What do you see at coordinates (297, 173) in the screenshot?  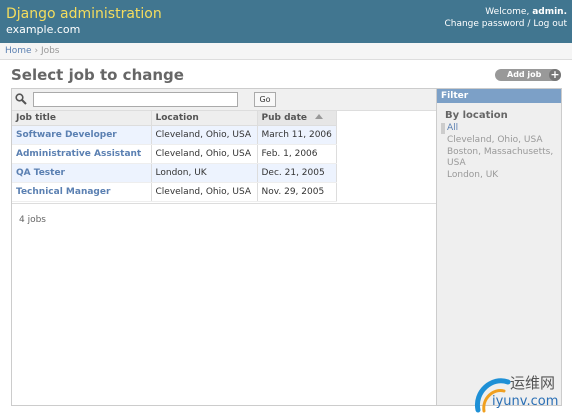 I see `pub-date-cell: Dec. 21, 2005` at bounding box center [297, 173].